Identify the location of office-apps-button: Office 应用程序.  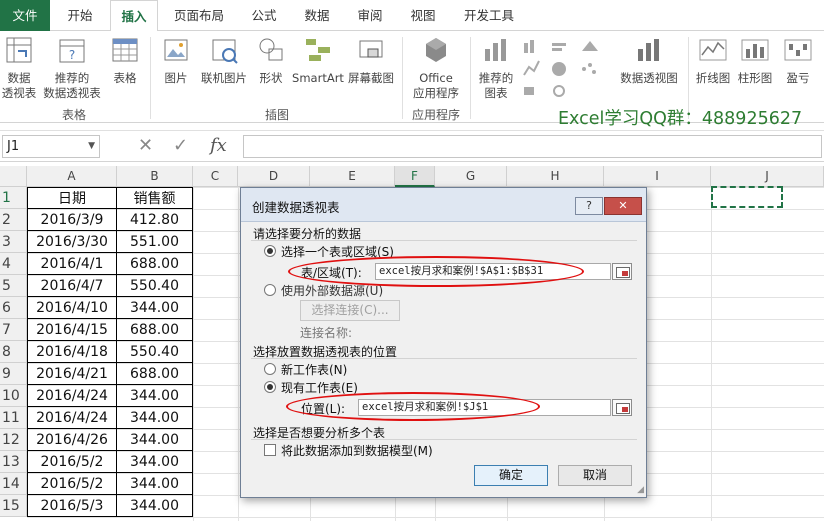
(436, 68).